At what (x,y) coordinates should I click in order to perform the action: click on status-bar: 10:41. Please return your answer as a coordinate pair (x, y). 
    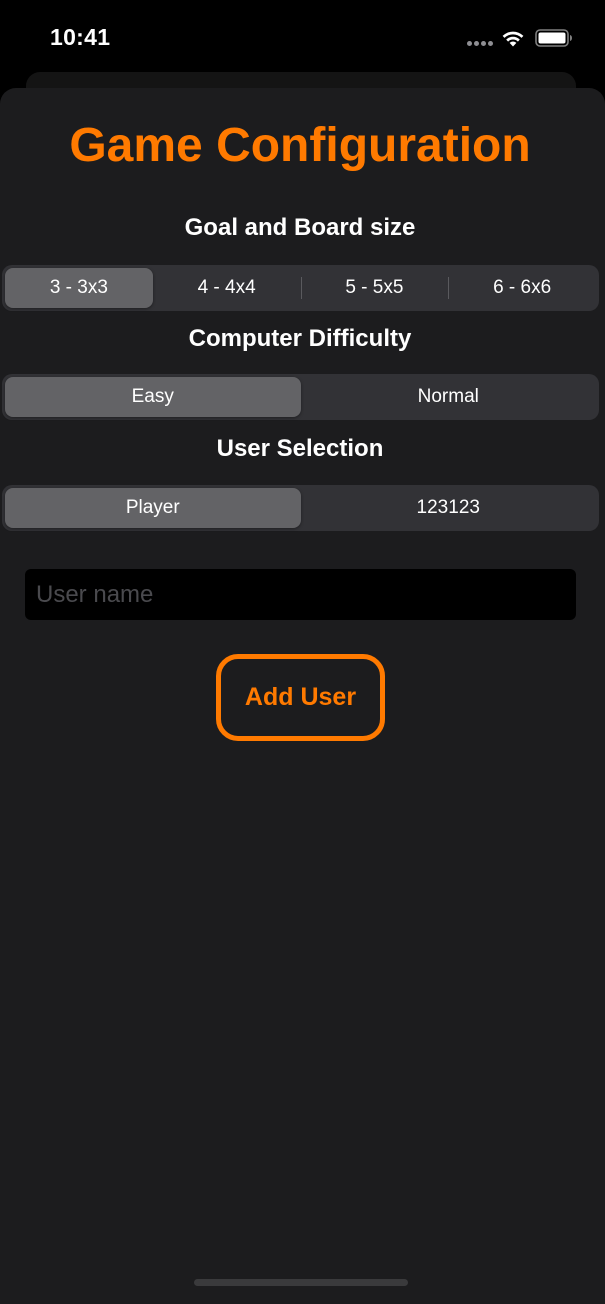
    Looking at the image, I should click on (302, 40).